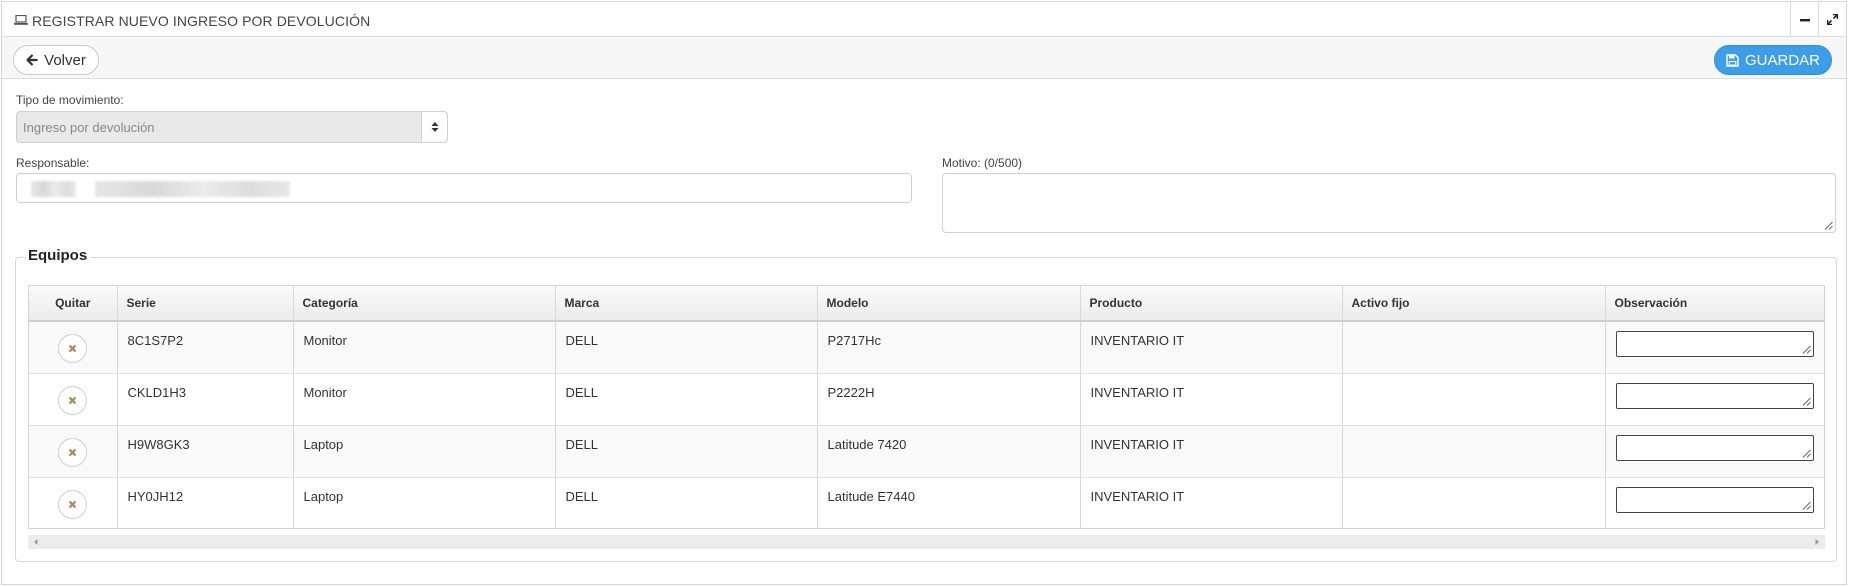 This screenshot has width=1849, height=587. What do you see at coordinates (70, 100) in the screenshot?
I see `tipo-movimiento-label: Tipo de movimiento:` at bounding box center [70, 100].